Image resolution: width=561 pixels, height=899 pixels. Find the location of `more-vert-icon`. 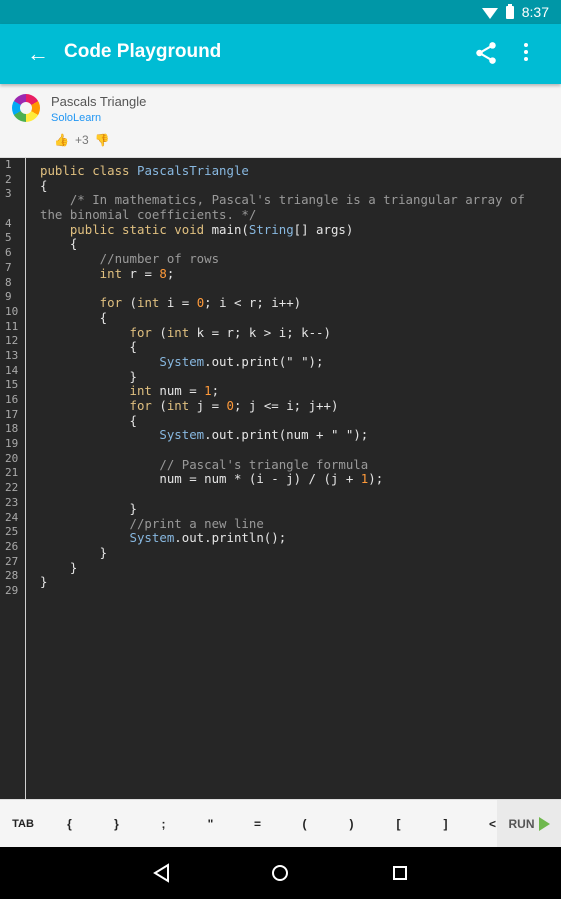

more-vert-icon is located at coordinates (526, 53).